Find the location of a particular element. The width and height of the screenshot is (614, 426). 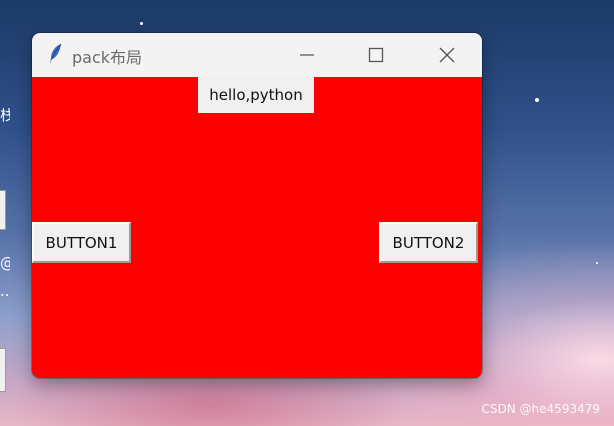

hello-label: hello,python is located at coordinates (256, 95).